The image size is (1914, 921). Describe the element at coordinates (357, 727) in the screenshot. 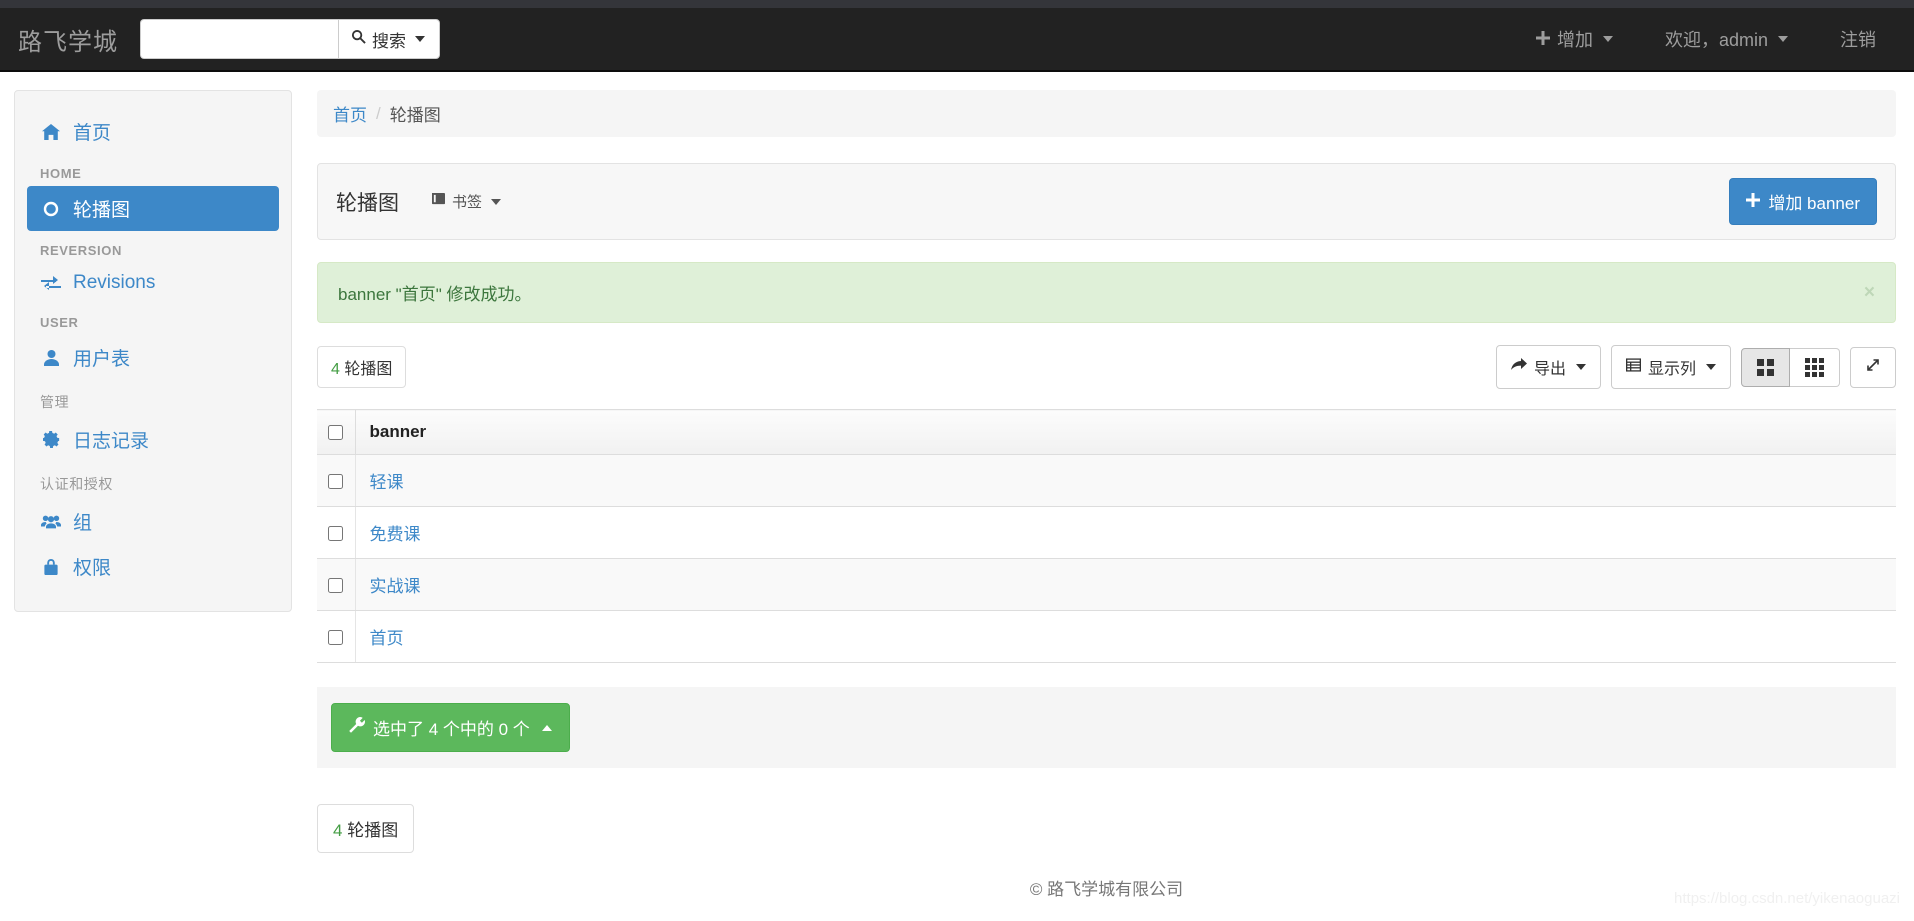

I see `wrench-icon` at that location.